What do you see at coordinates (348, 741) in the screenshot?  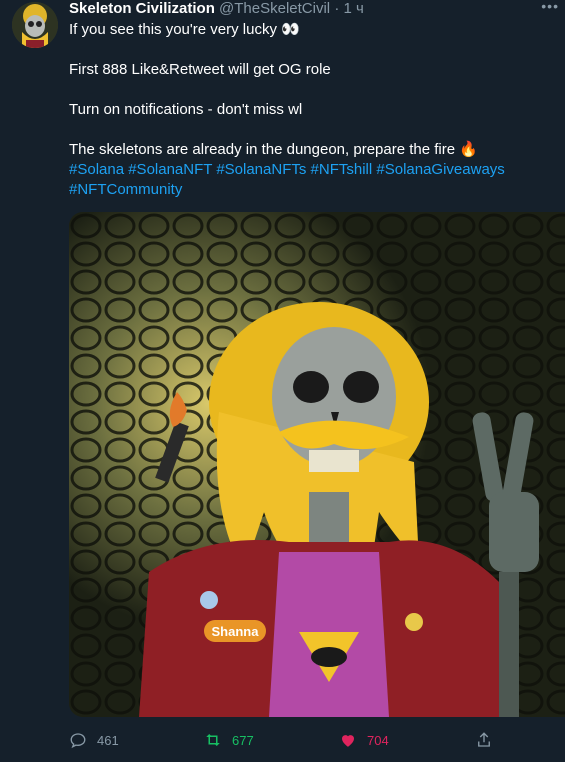 I see `heart-icon` at bounding box center [348, 741].